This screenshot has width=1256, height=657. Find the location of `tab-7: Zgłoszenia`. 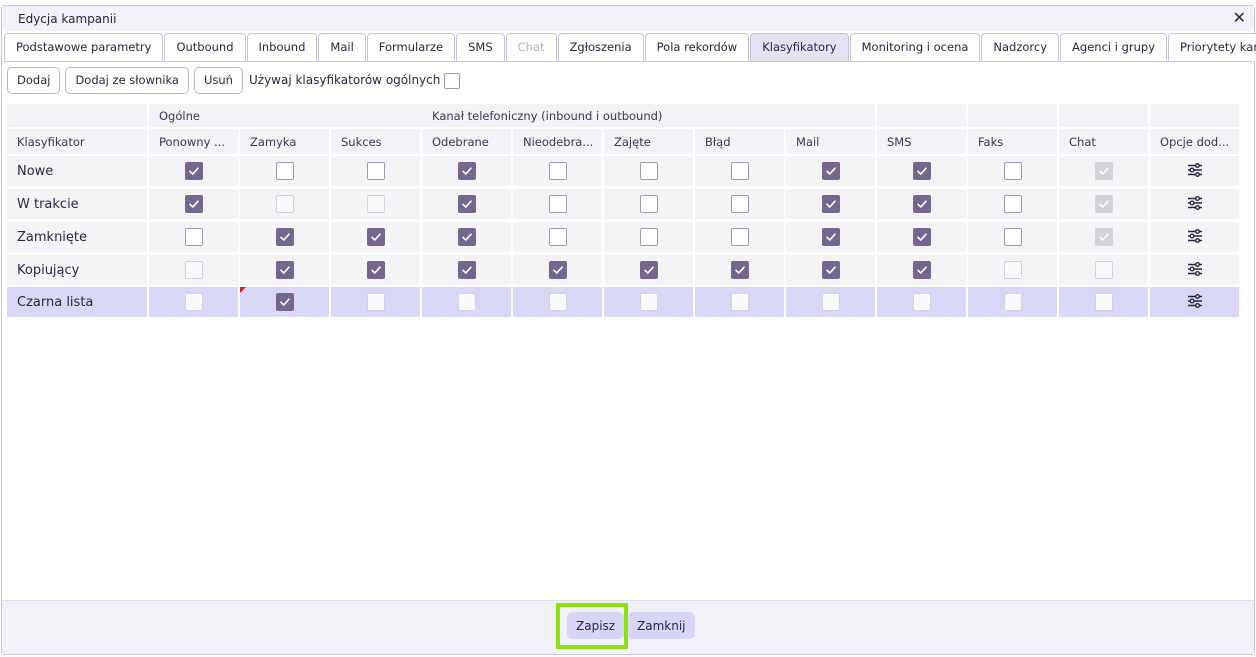

tab-7: Zgłoszenia is located at coordinates (600, 47).